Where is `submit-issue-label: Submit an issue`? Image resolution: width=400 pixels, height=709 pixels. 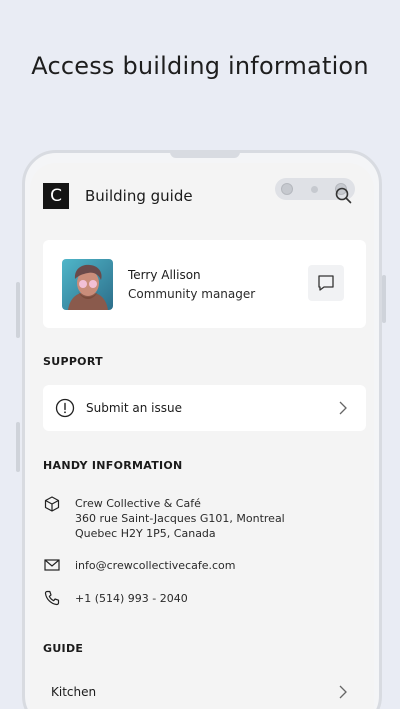 submit-issue-label: Submit an issue is located at coordinates (134, 408).